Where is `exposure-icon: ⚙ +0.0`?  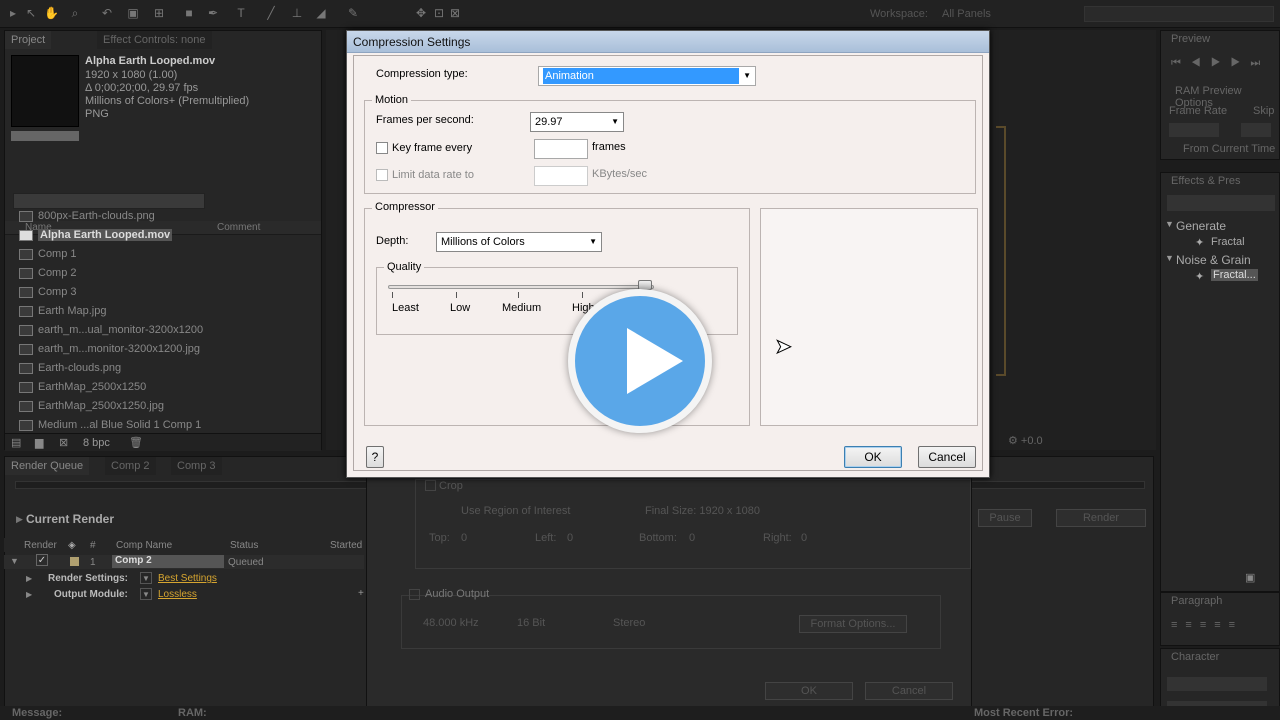 exposure-icon: ⚙ +0.0 is located at coordinates (1025, 440).